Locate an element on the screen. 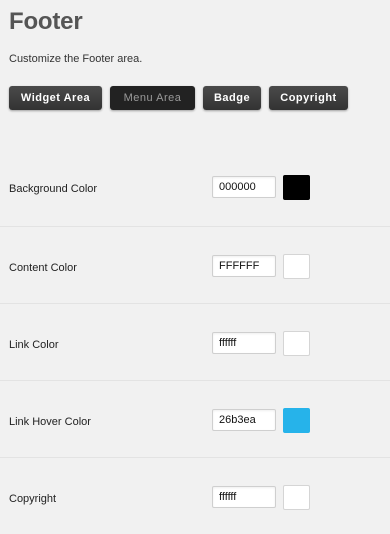  setting-row-link-color: Link Color ffffff is located at coordinates (195, 341).